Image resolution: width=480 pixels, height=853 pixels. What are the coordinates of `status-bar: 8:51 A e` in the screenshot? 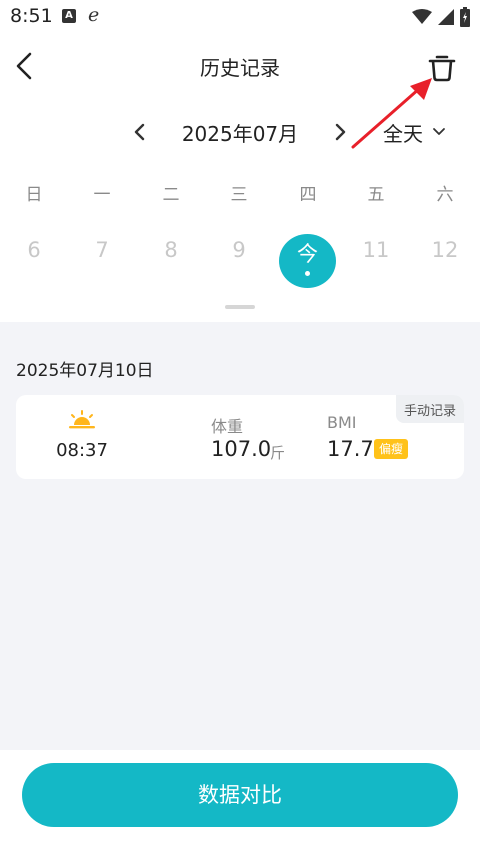 It's located at (240, 17).